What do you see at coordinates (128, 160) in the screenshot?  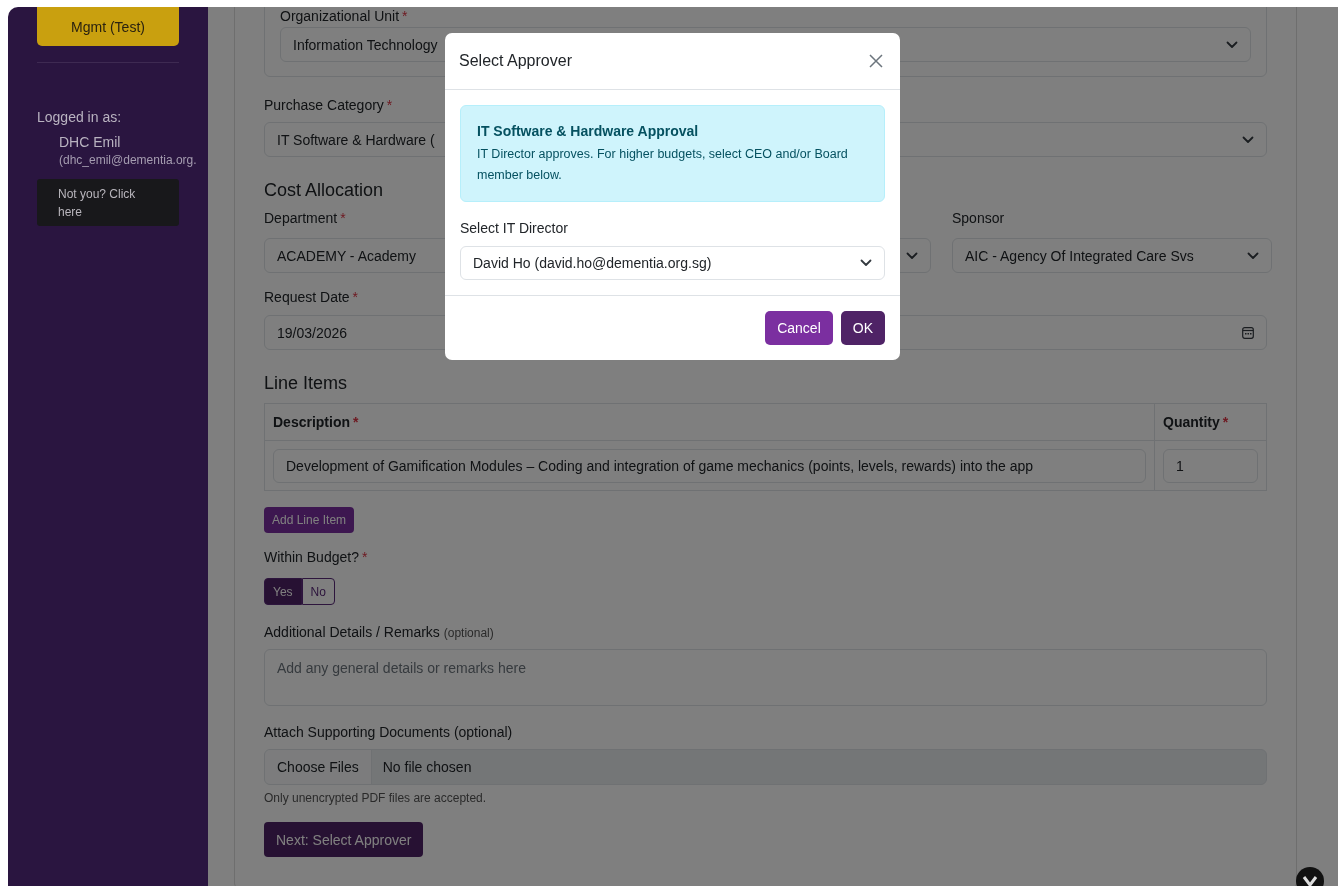 I see `user-email: (dhc_emil@dementia.org.` at bounding box center [128, 160].